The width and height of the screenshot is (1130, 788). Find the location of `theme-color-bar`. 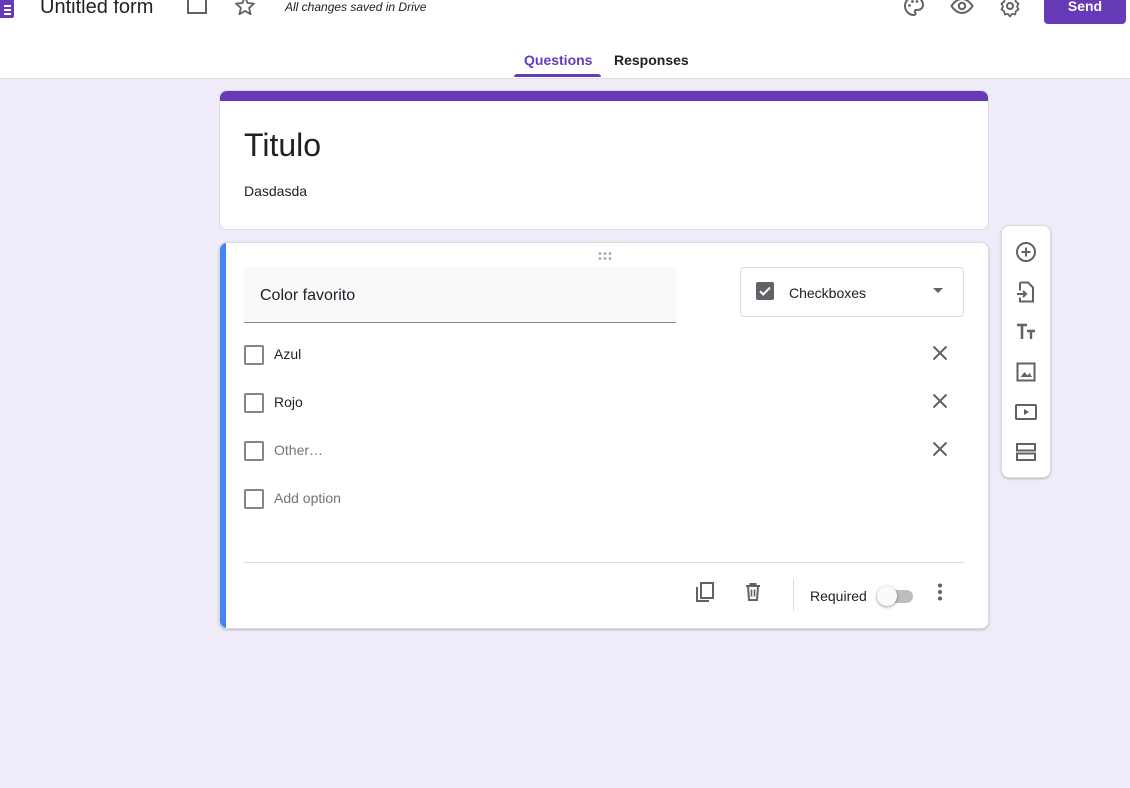

theme-color-bar is located at coordinates (604, 96).